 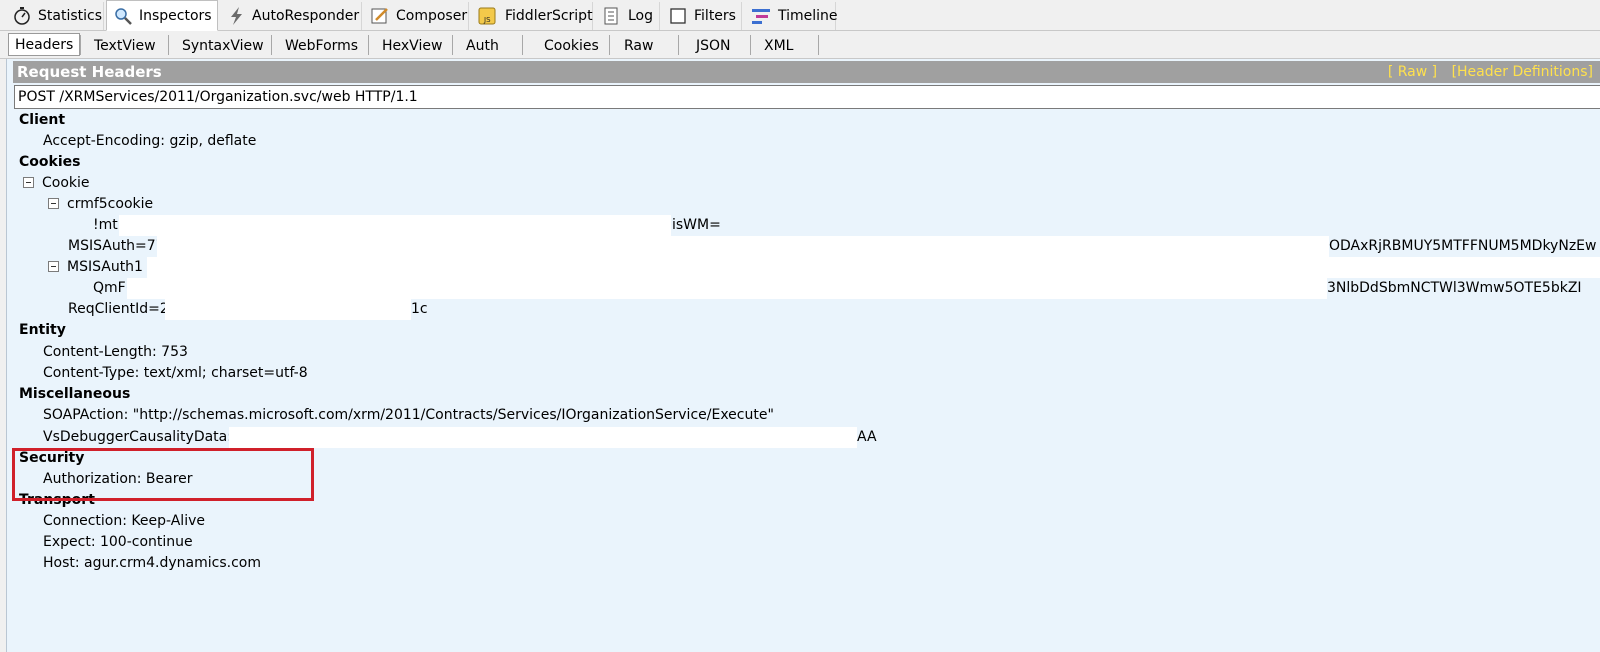 What do you see at coordinates (124, 521) in the screenshot?
I see `header-connection: Connection: Keep-Alive` at bounding box center [124, 521].